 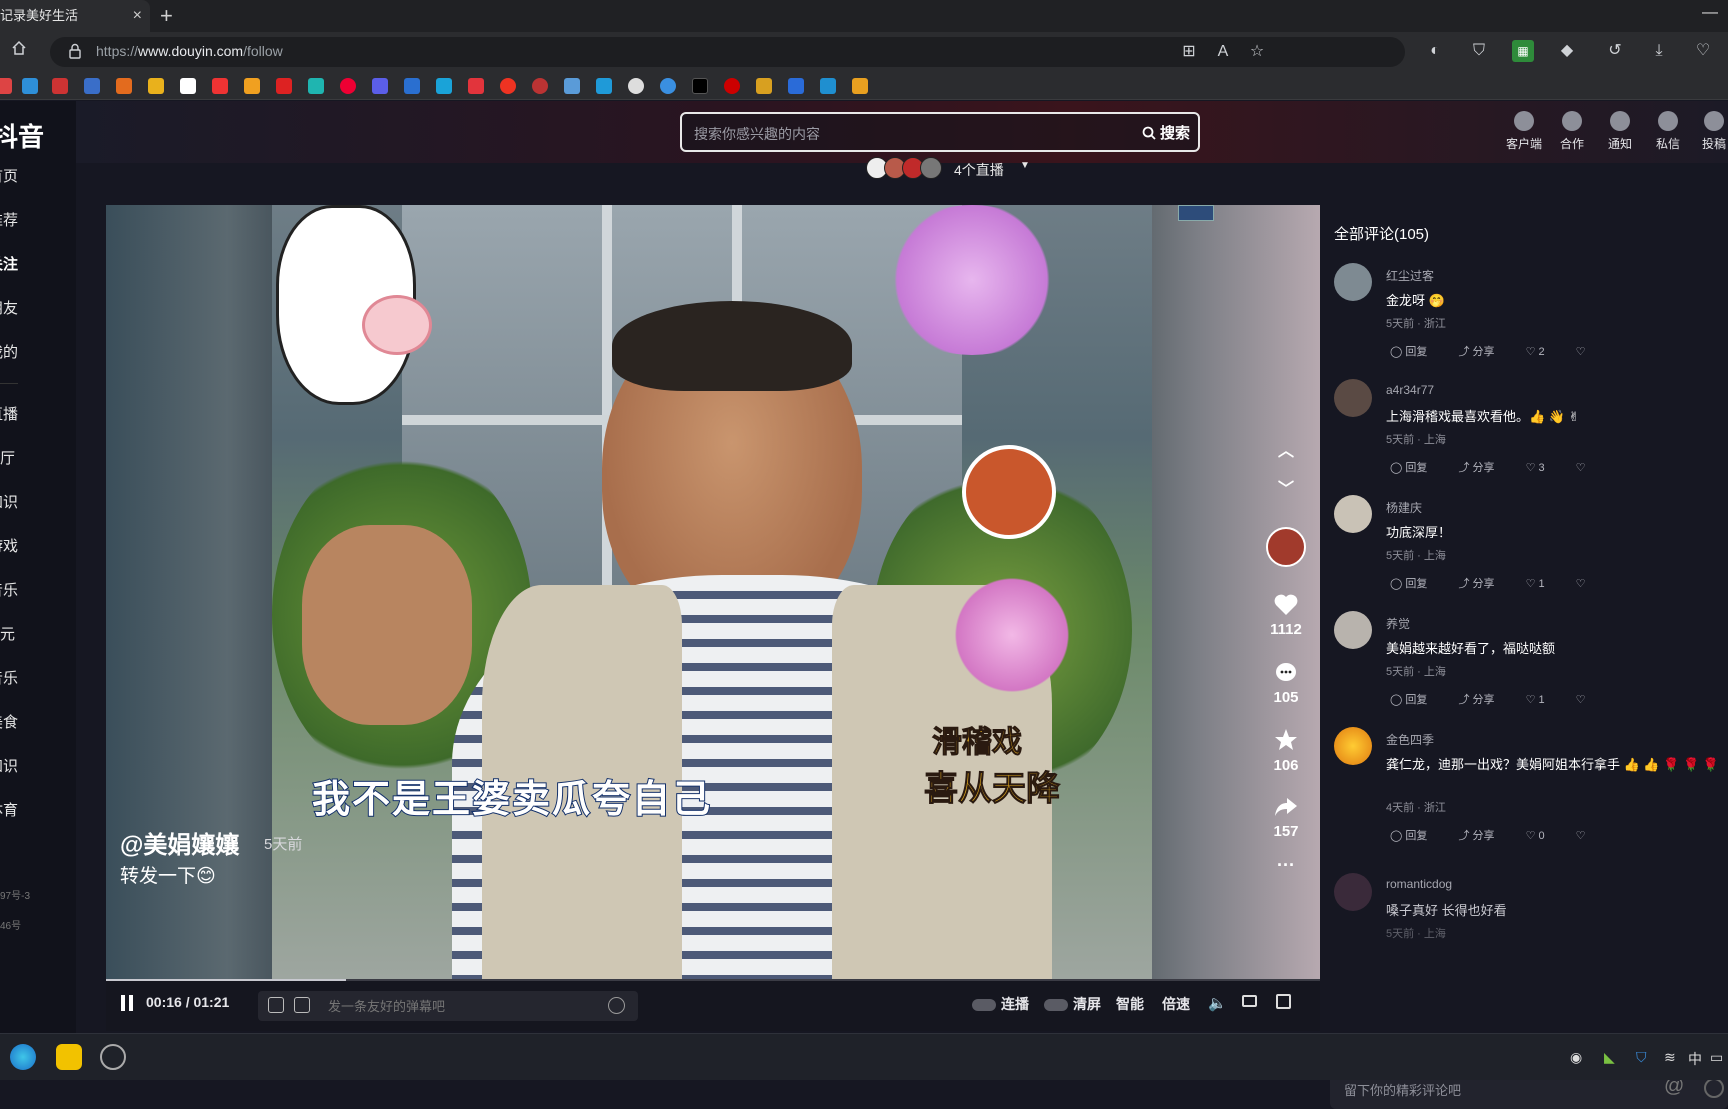 I want to click on sidebar-item-friends: 朋友, so click(x=9, y=307).